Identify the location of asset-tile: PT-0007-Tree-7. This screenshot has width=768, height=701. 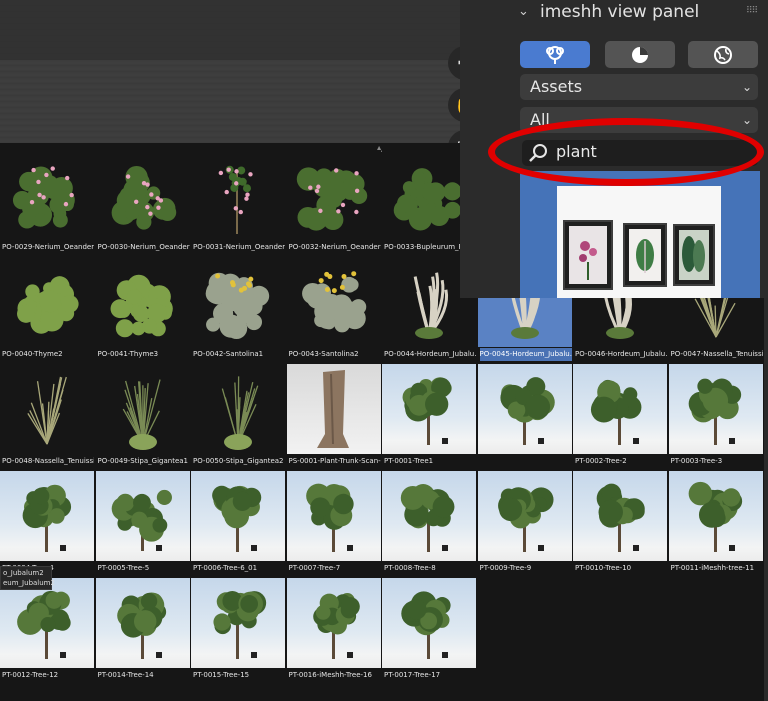
(333, 523).